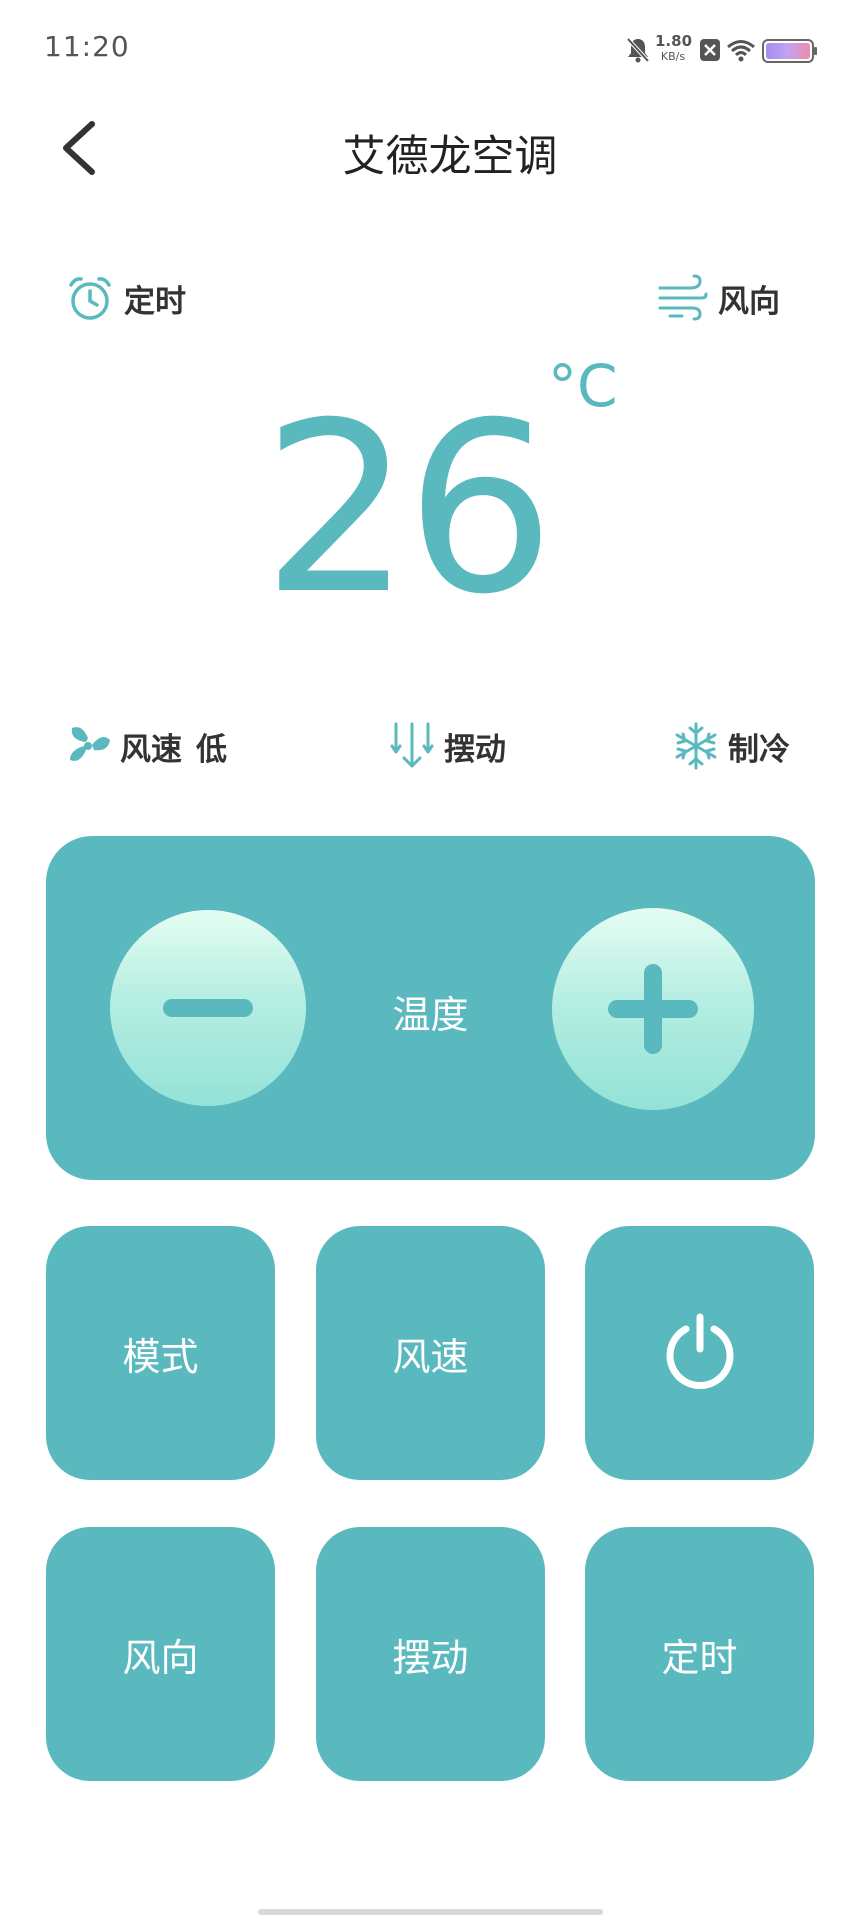 The image size is (861, 1920). What do you see at coordinates (430, 1912) in the screenshot?
I see `home-indicator` at bounding box center [430, 1912].